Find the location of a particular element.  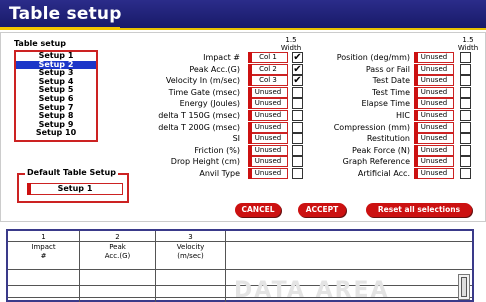

option-label: HIC is located at coordinates (403, 115).